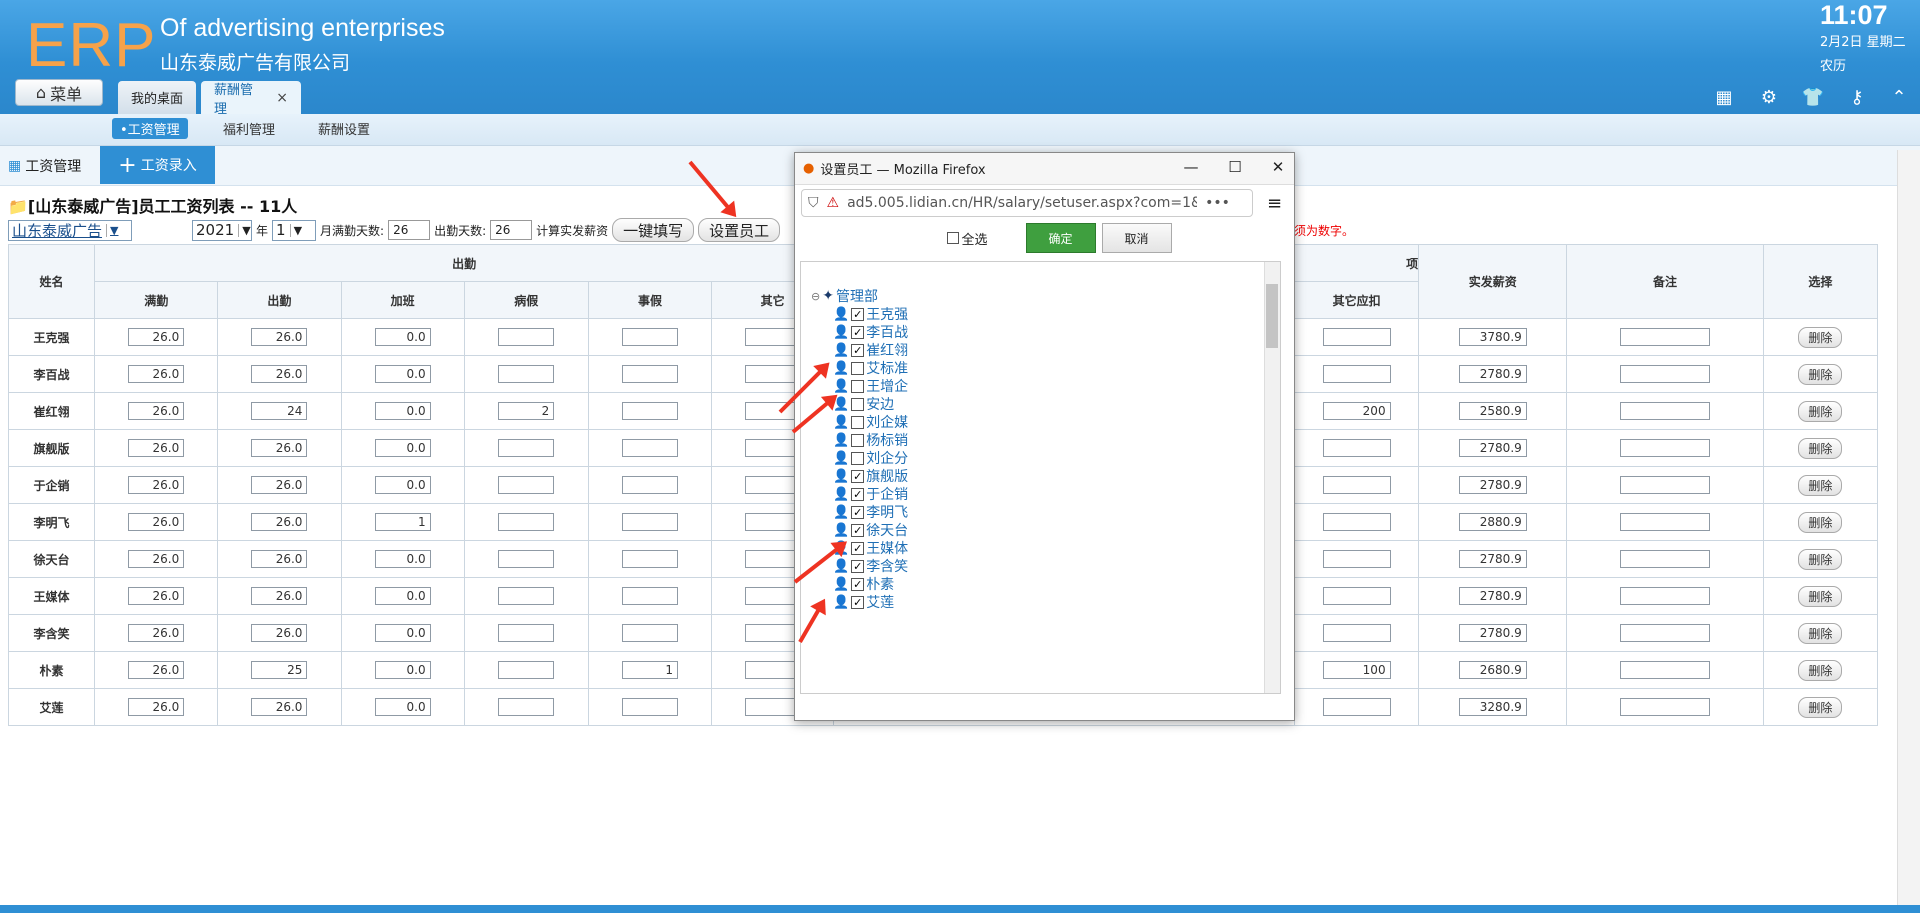 Image resolution: width=1920 pixels, height=913 pixels. I want to click on tree-employee-node: 👤 王增企, so click(870, 386).